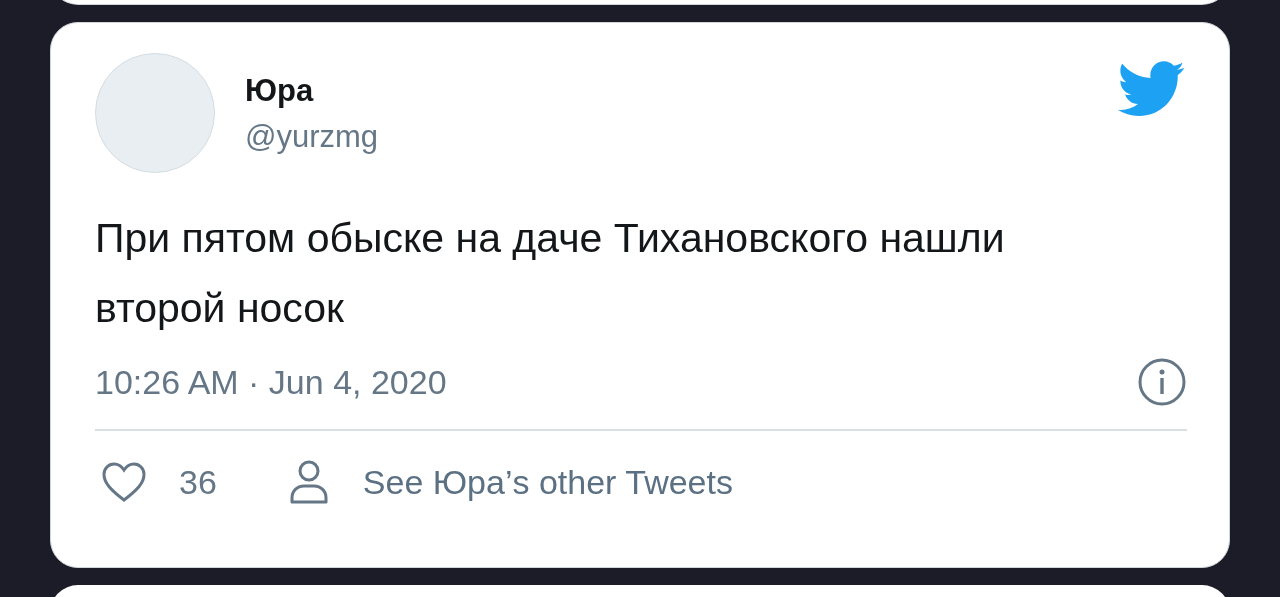 The height and width of the screenshot is (597, 1280). I want to click on like-count: 36, so click(198, 482).